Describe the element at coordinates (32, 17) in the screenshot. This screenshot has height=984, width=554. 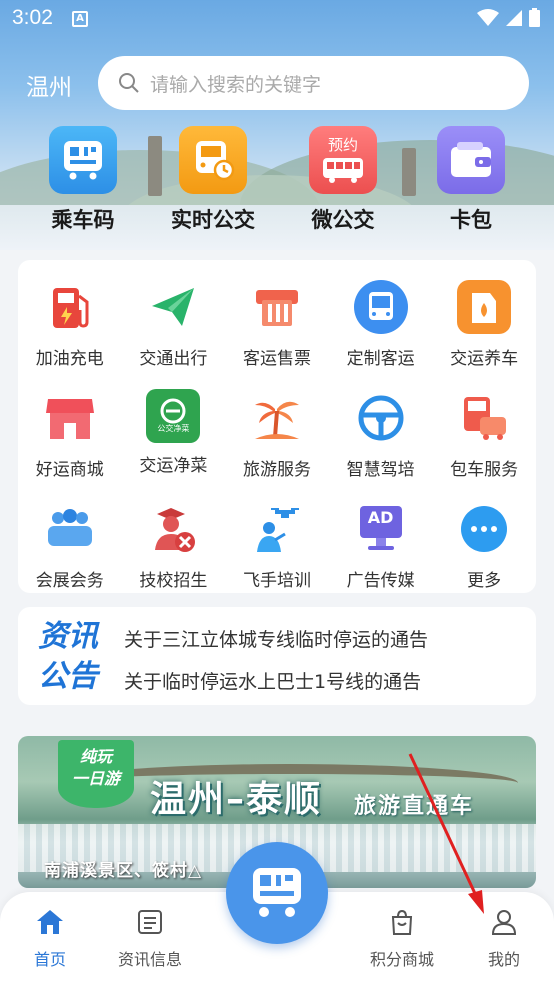
I see `status-time: 3:02` at that location.